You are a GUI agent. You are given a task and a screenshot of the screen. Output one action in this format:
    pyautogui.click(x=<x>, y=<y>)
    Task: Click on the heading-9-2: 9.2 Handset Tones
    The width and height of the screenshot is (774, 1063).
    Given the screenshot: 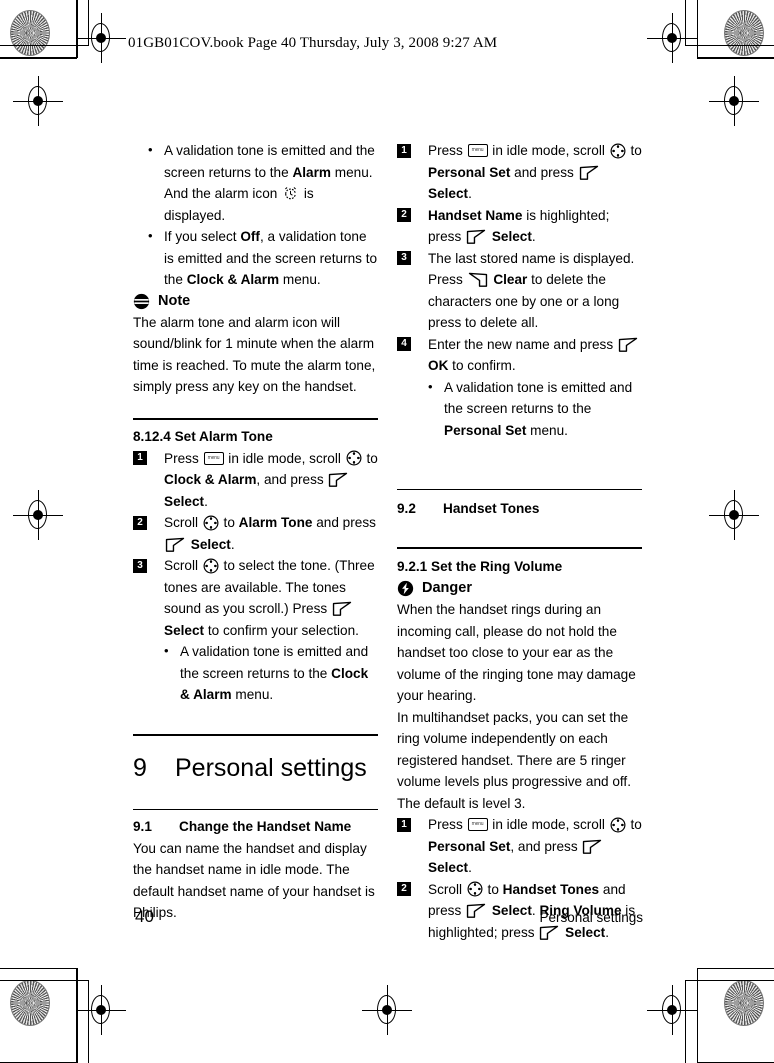 What is the action you would take?
    pyautogui.click(x=519, y=509)
    